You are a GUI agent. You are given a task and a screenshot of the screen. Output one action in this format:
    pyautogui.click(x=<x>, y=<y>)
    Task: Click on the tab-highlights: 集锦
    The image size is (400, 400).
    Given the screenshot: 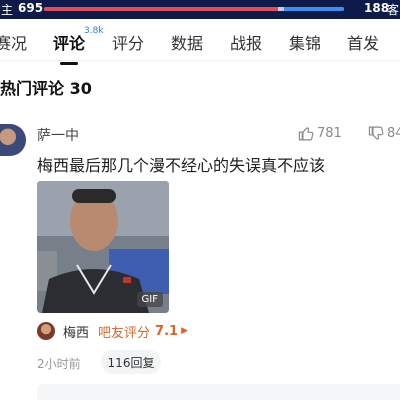 What is the action you would take?
    pyautogui.click(x=305, y=42)
    